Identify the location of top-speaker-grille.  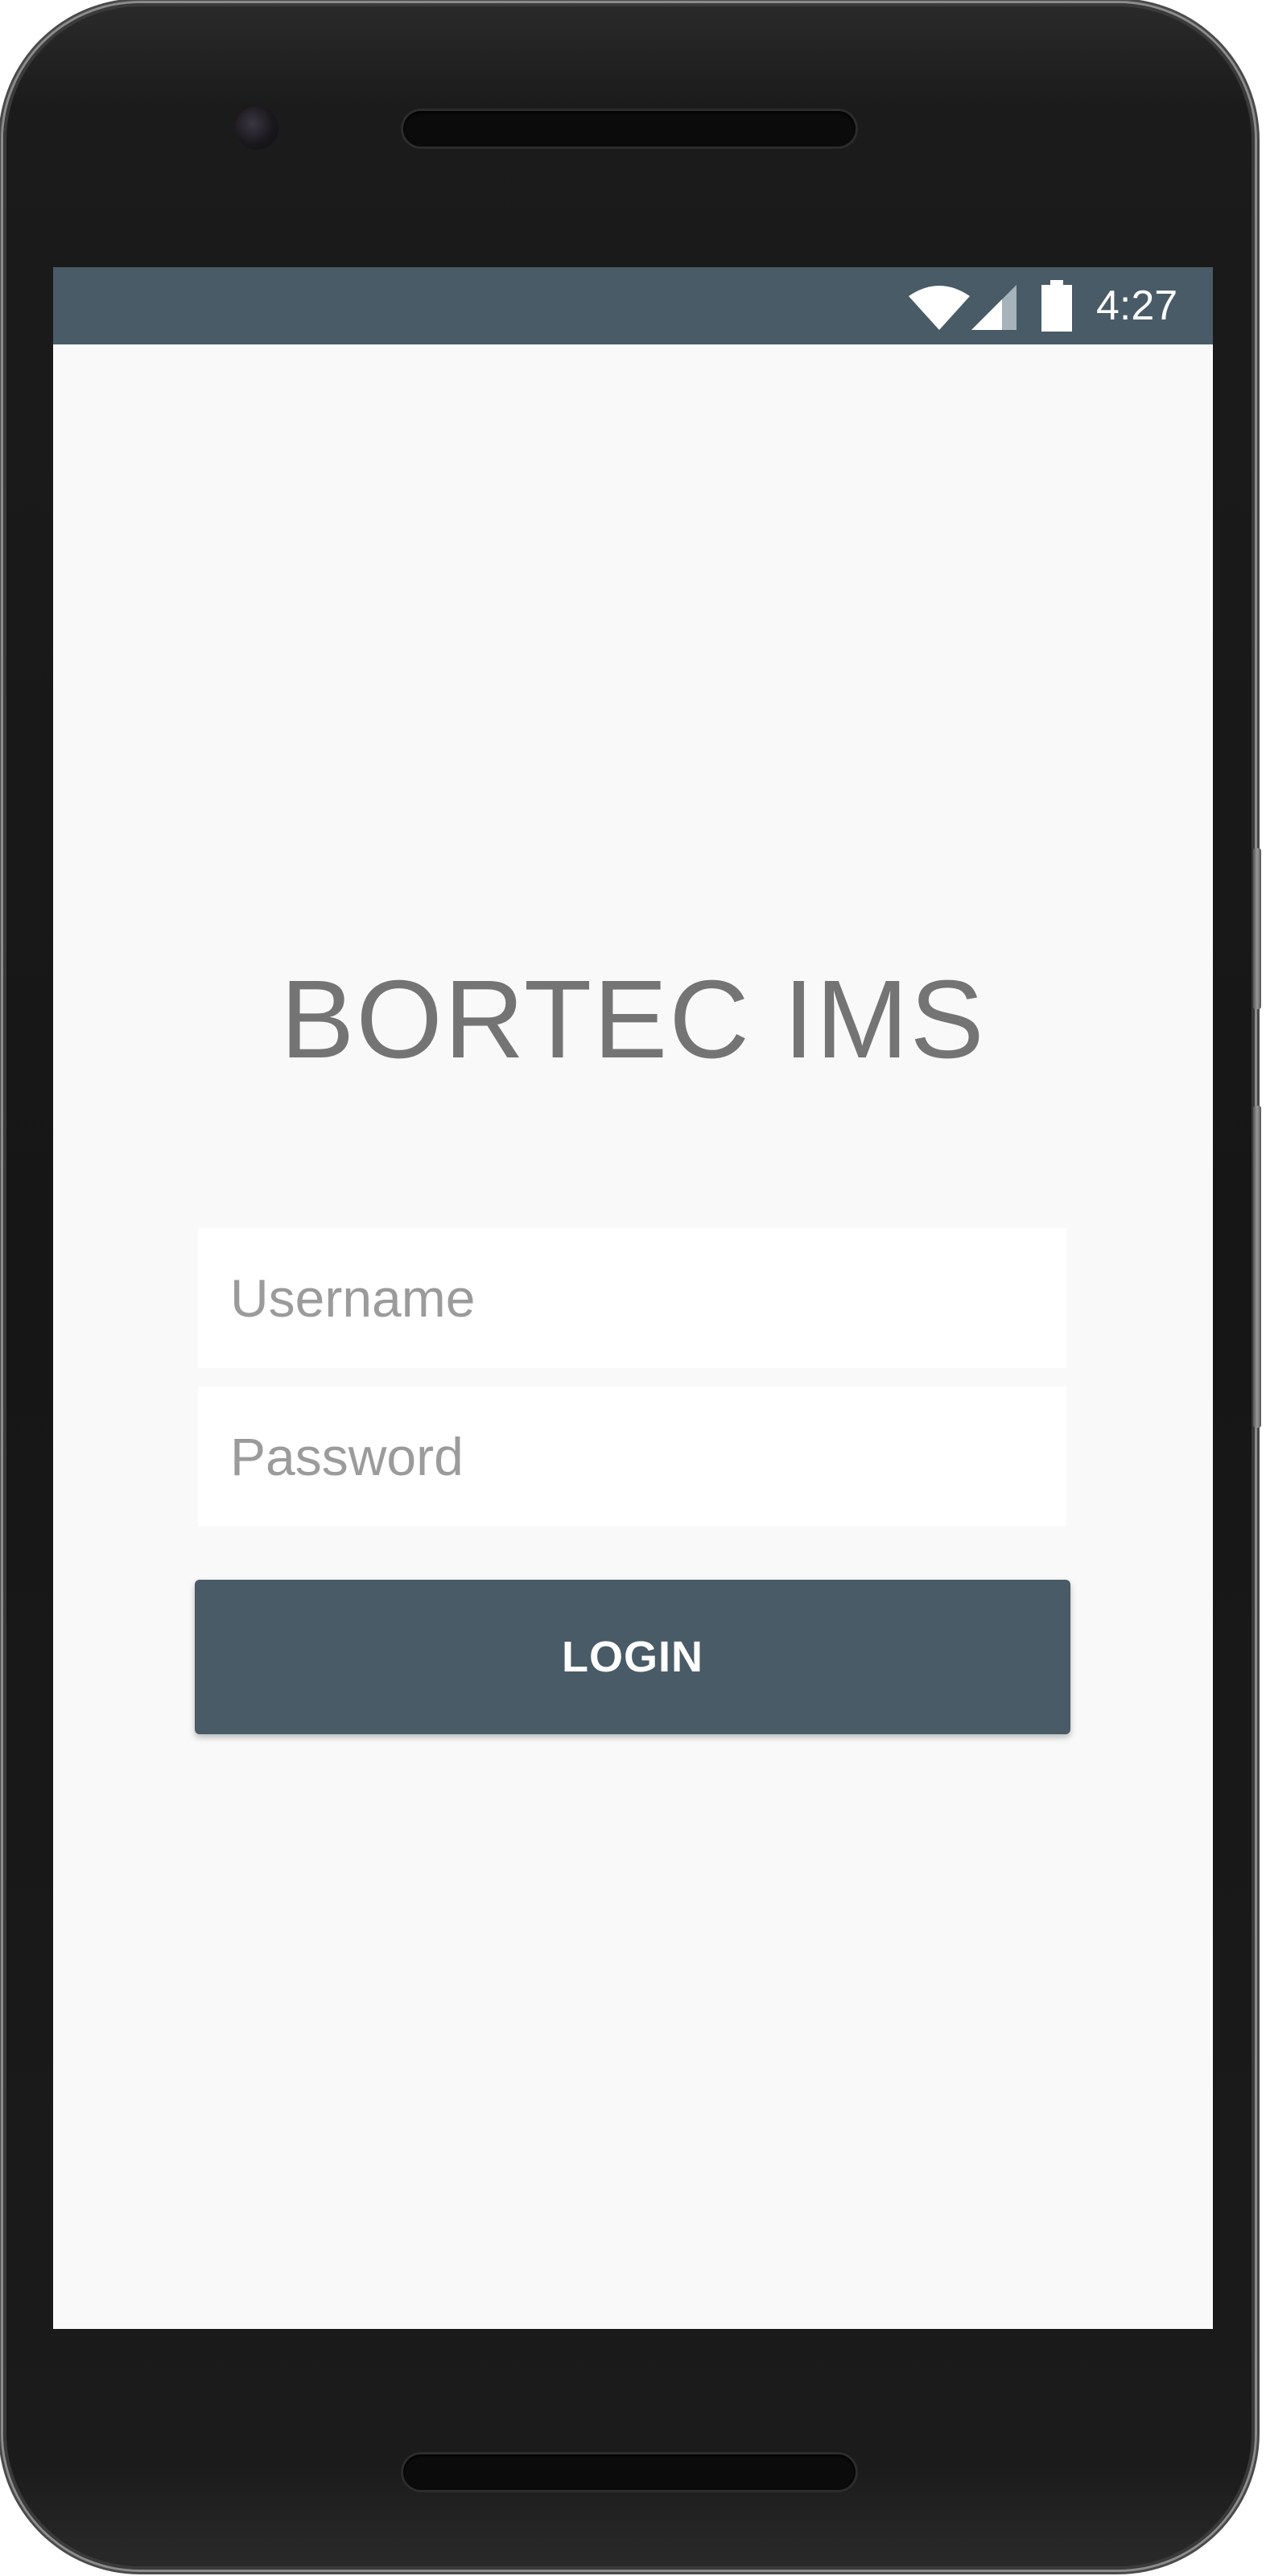
(629, 128).